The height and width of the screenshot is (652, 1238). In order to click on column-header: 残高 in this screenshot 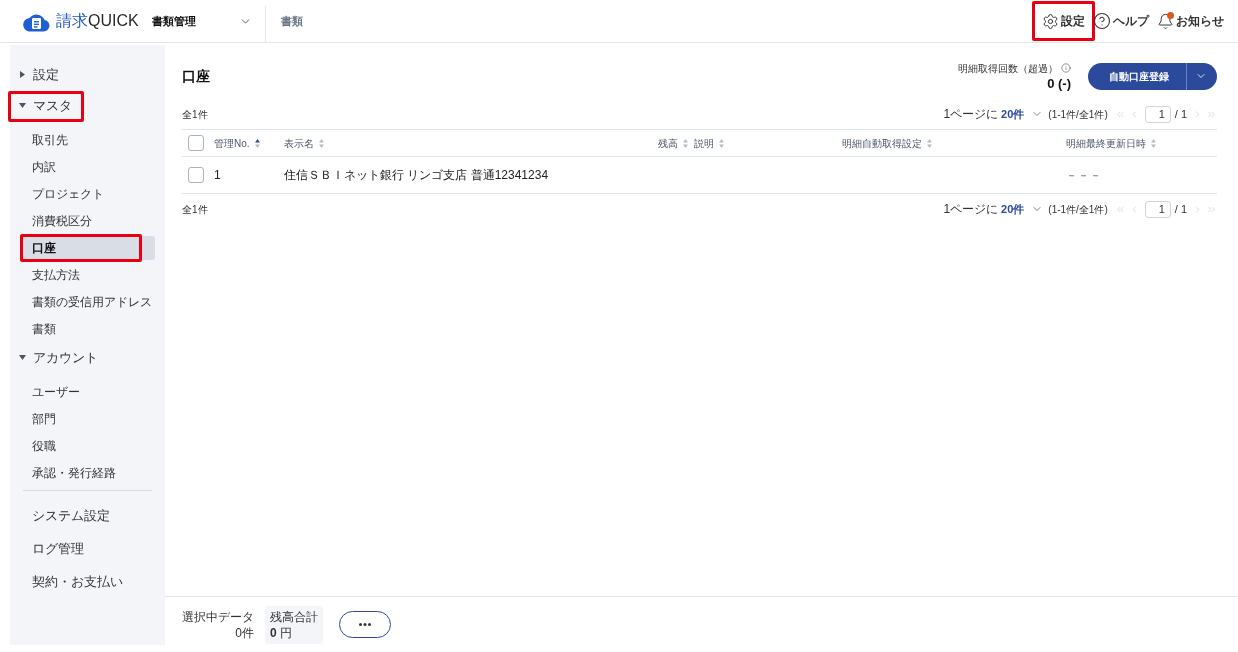, I will do `click(668, 143)`.